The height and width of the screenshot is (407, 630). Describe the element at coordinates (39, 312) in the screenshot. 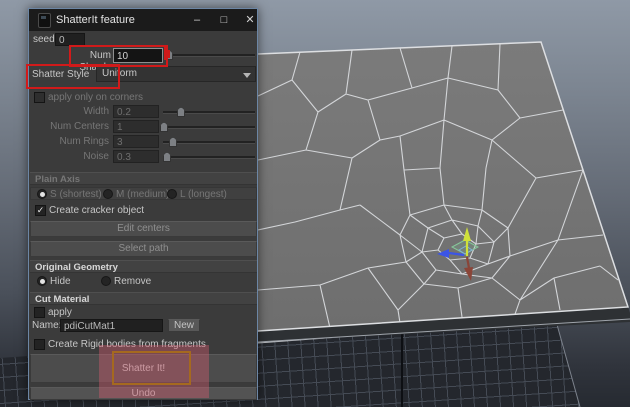

I see `apply-material-checkbox` at that location.